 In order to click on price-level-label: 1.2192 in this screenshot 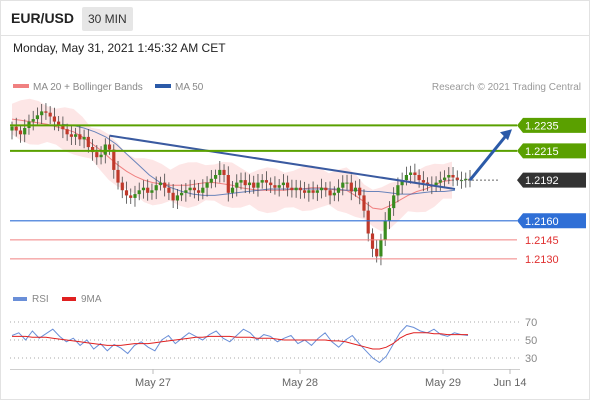, I will do `click(542, 181)`.